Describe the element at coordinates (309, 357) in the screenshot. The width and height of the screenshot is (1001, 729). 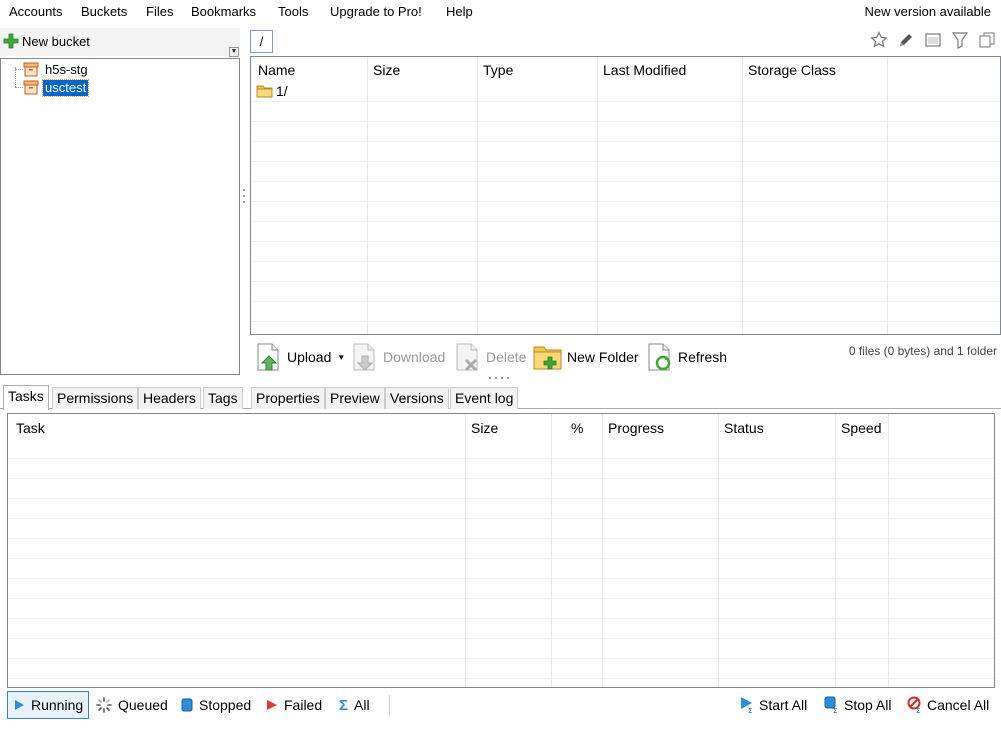
I see `upload-label: Upload` at that location.